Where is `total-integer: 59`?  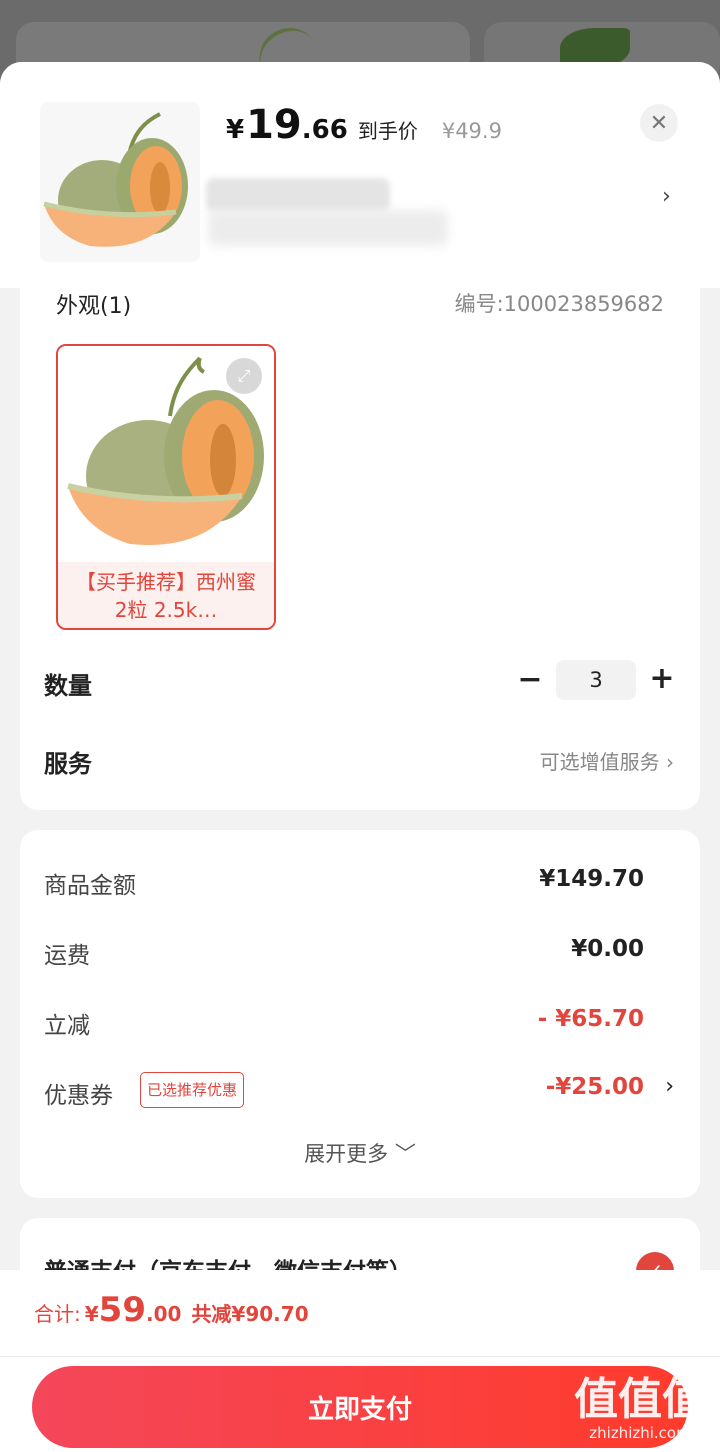 total-integer: 59 is located at coordinates (122, 1310).